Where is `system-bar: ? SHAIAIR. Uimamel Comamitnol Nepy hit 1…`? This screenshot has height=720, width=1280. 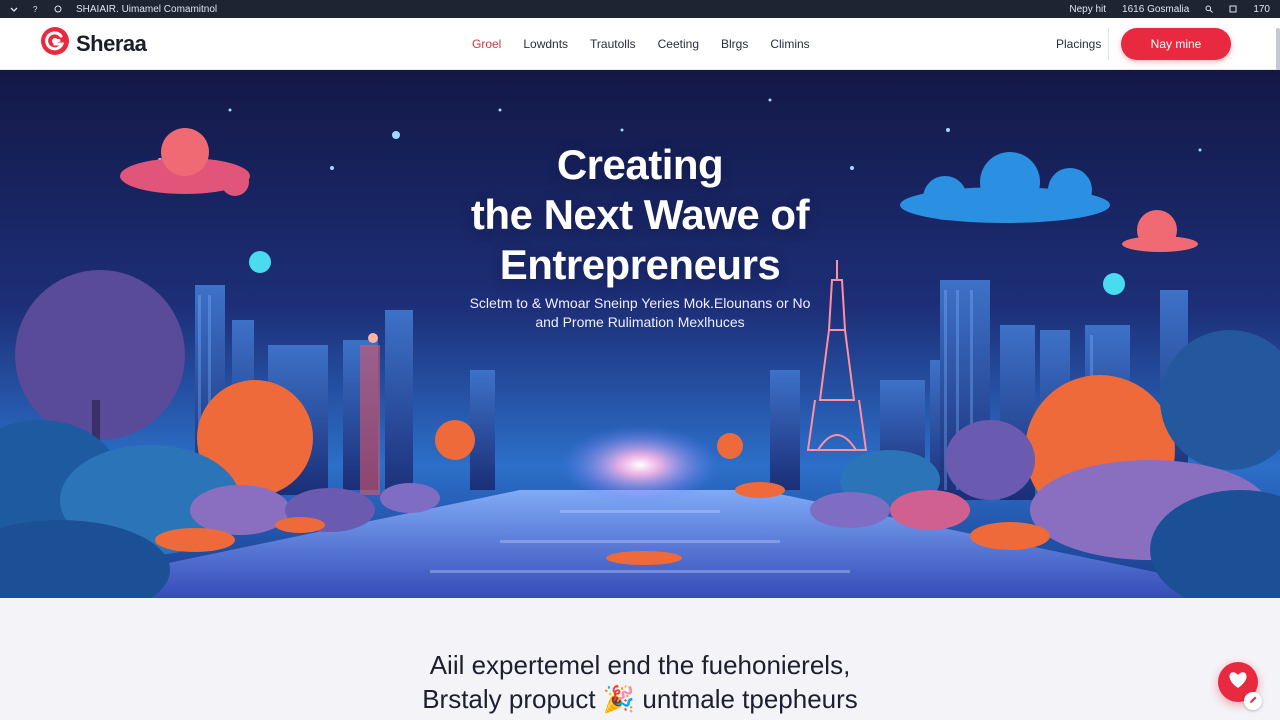 system-bar: ? SHAIAIR. Uimamel Comamitnol Nepy hit 1… is located at coordinates (640, 9).